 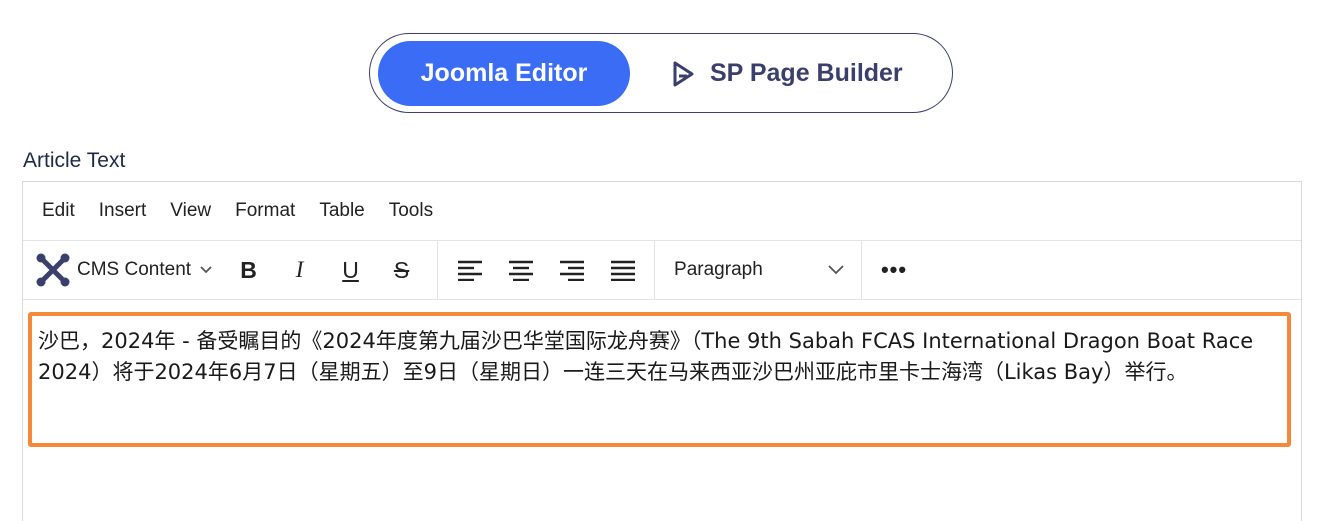 I want to click on editor-mode-toggle: Joomla Editor SP Page Builder, so click(x=661, y=73).